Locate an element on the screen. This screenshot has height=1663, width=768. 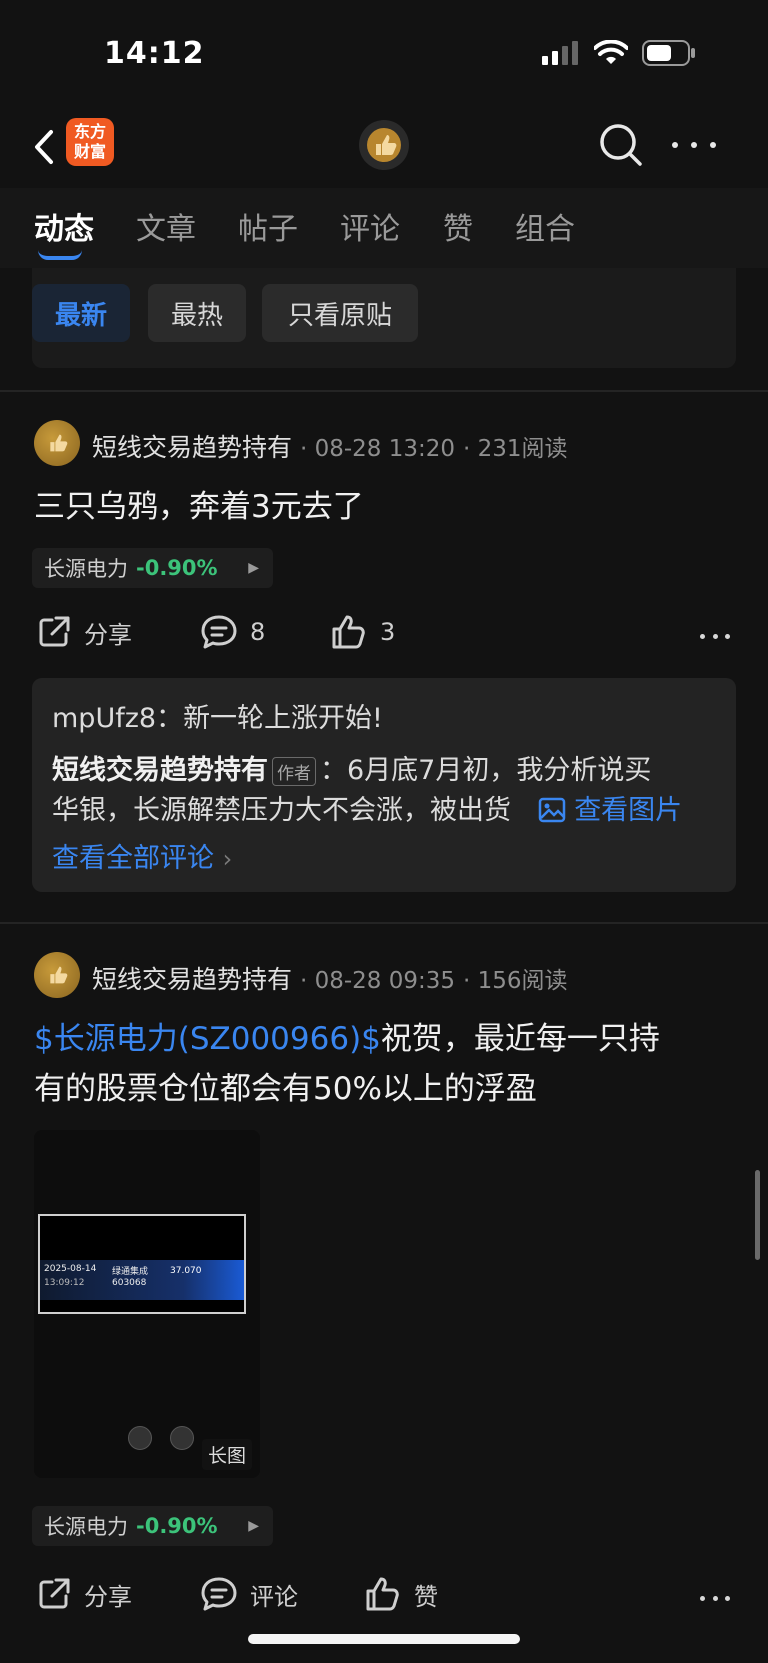
profile-avatar is located at coordinates (384, 145).